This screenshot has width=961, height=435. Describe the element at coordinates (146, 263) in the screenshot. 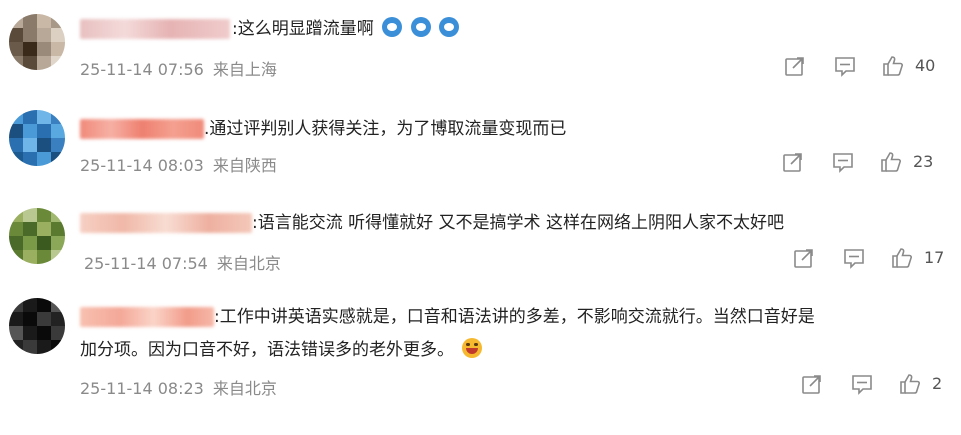

I see `timestamp: 25-11-14 07:54` at that location.